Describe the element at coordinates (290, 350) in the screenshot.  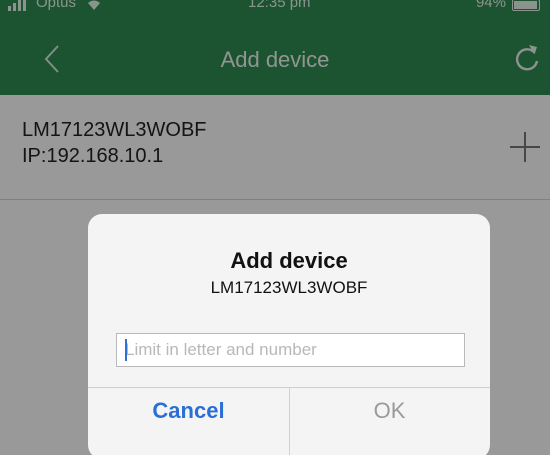
I see `device-name-input` at that location.